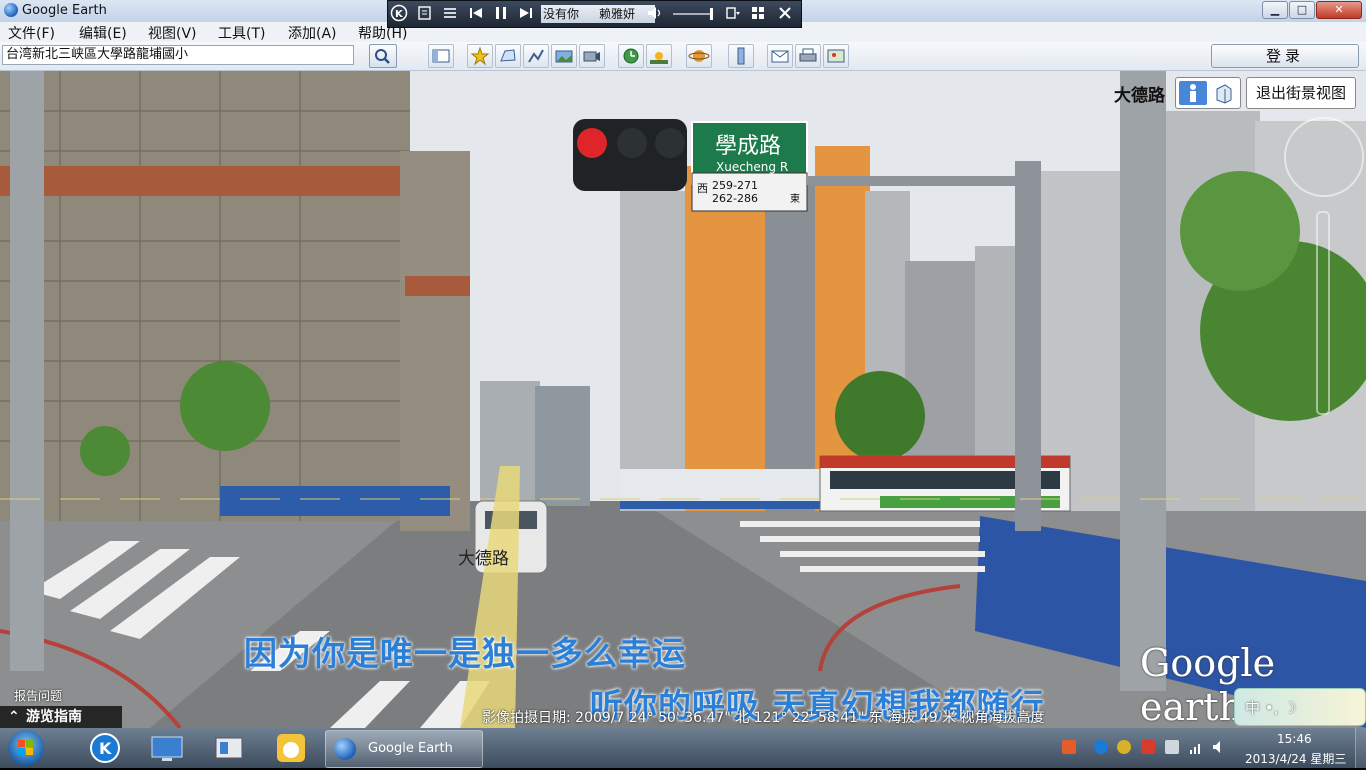 This screenshot has width=1366, height=770. What do you see at coordinates (733, 13) in the screenshot?
I see `settings-menu-icon` at bounding box center [733, 13].